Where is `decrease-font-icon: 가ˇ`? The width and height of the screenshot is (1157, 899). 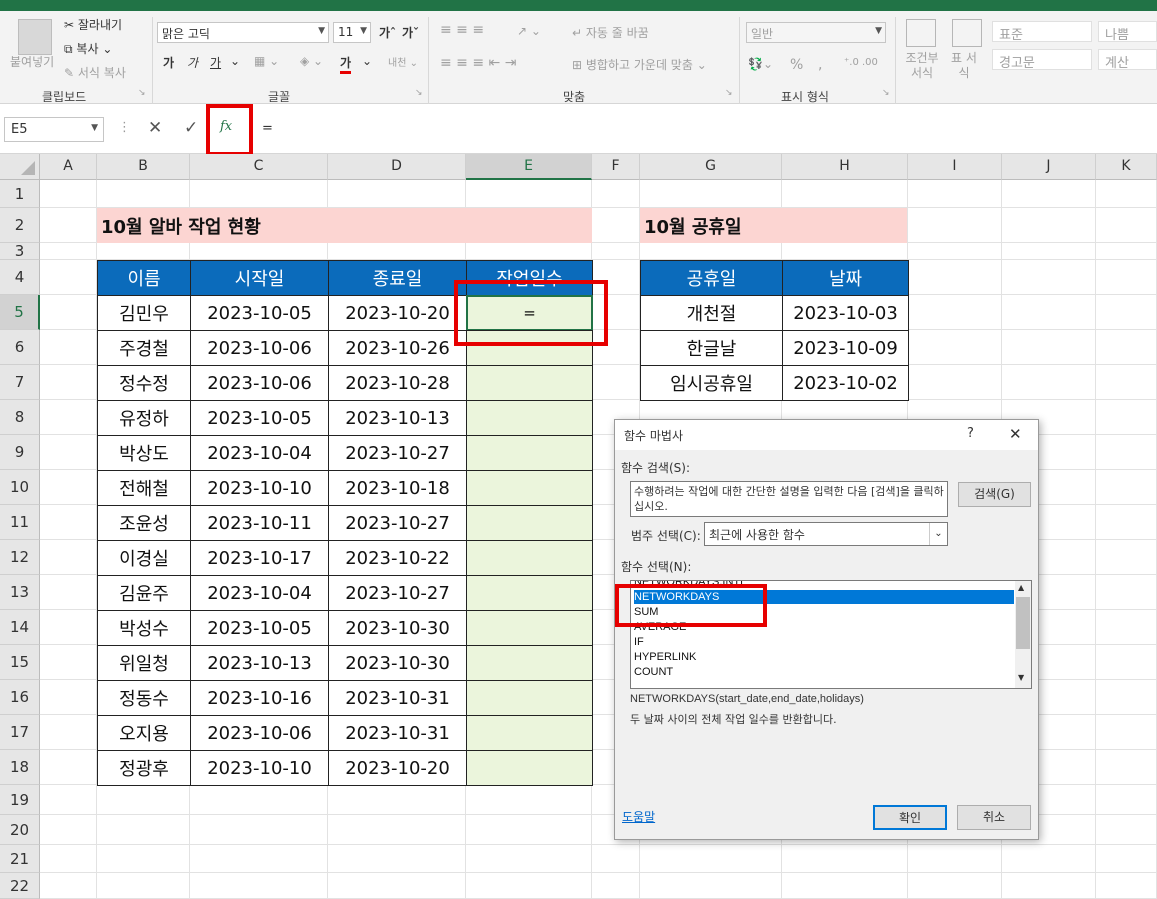 decrease-font-icon: 가ˇ is located at coordinates (410, 32).